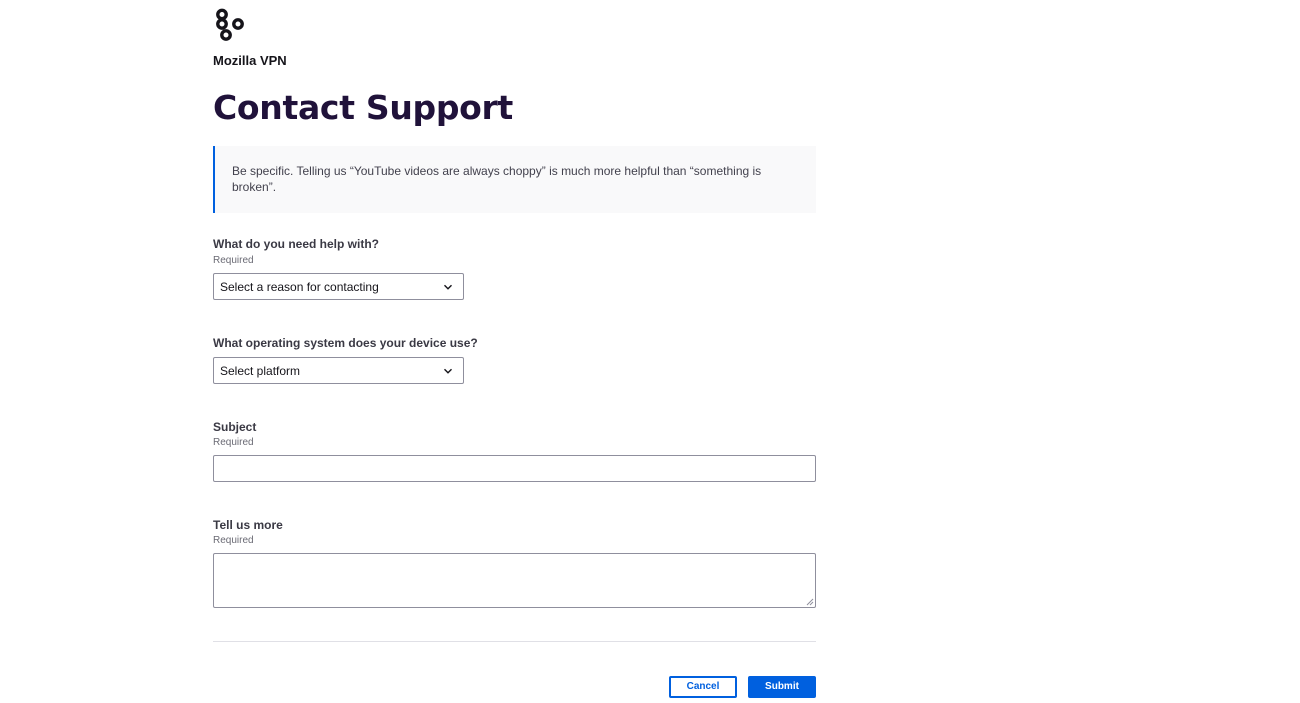  What do you see at coordinates (233, 260) in the screenshot?
I see `reason-required-text: Required` at bounding box center [233, 260].